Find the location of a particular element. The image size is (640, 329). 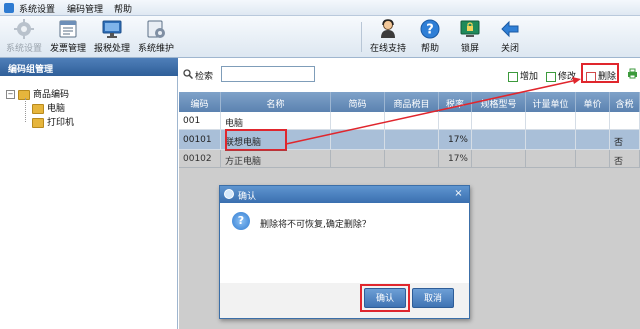

dialog-title-icon is located at coordinates (229, 194).